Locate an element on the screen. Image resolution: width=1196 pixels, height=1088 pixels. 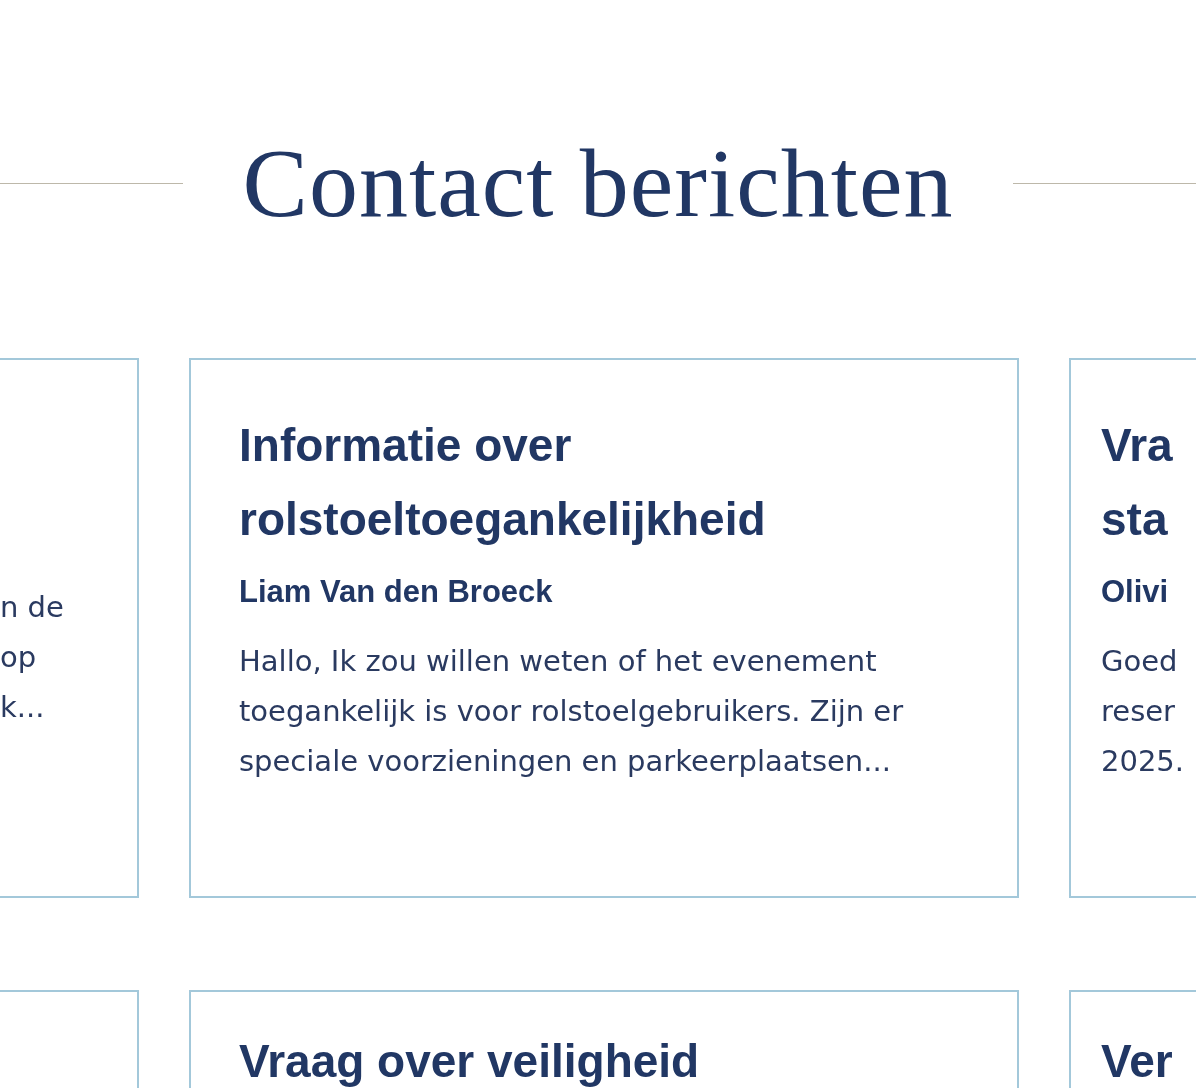
message-preview-line: op is located at coordinates (19, 657).